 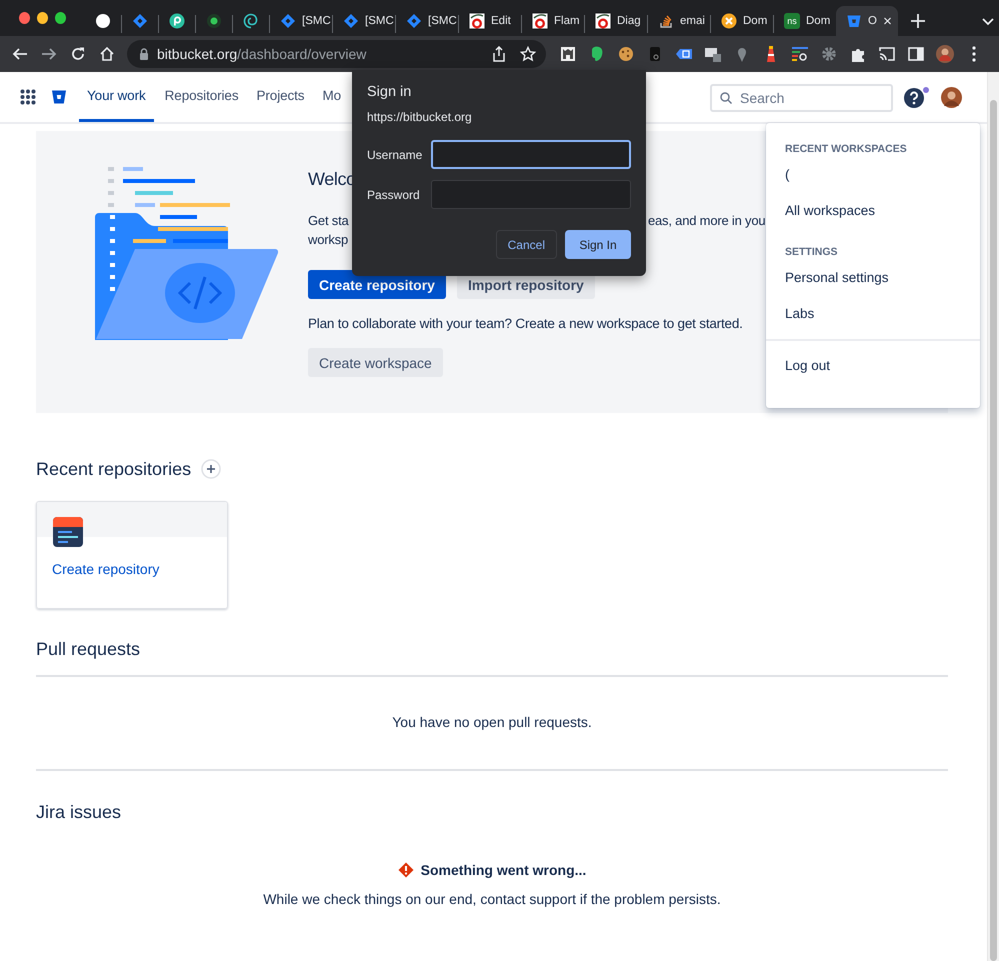 What do you see at coordinates (332, 97) in the screenshot?
I see `nav-tab: Mo` at bounding box center [332, 97].